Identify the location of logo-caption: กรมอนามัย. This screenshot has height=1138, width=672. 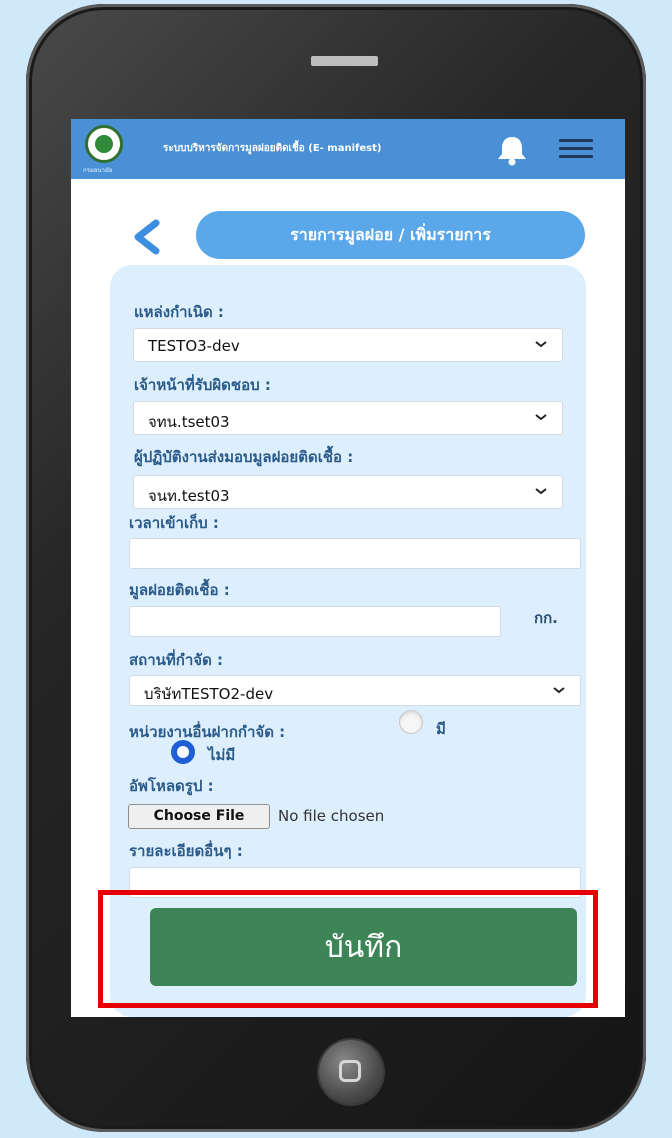
(98, 170).